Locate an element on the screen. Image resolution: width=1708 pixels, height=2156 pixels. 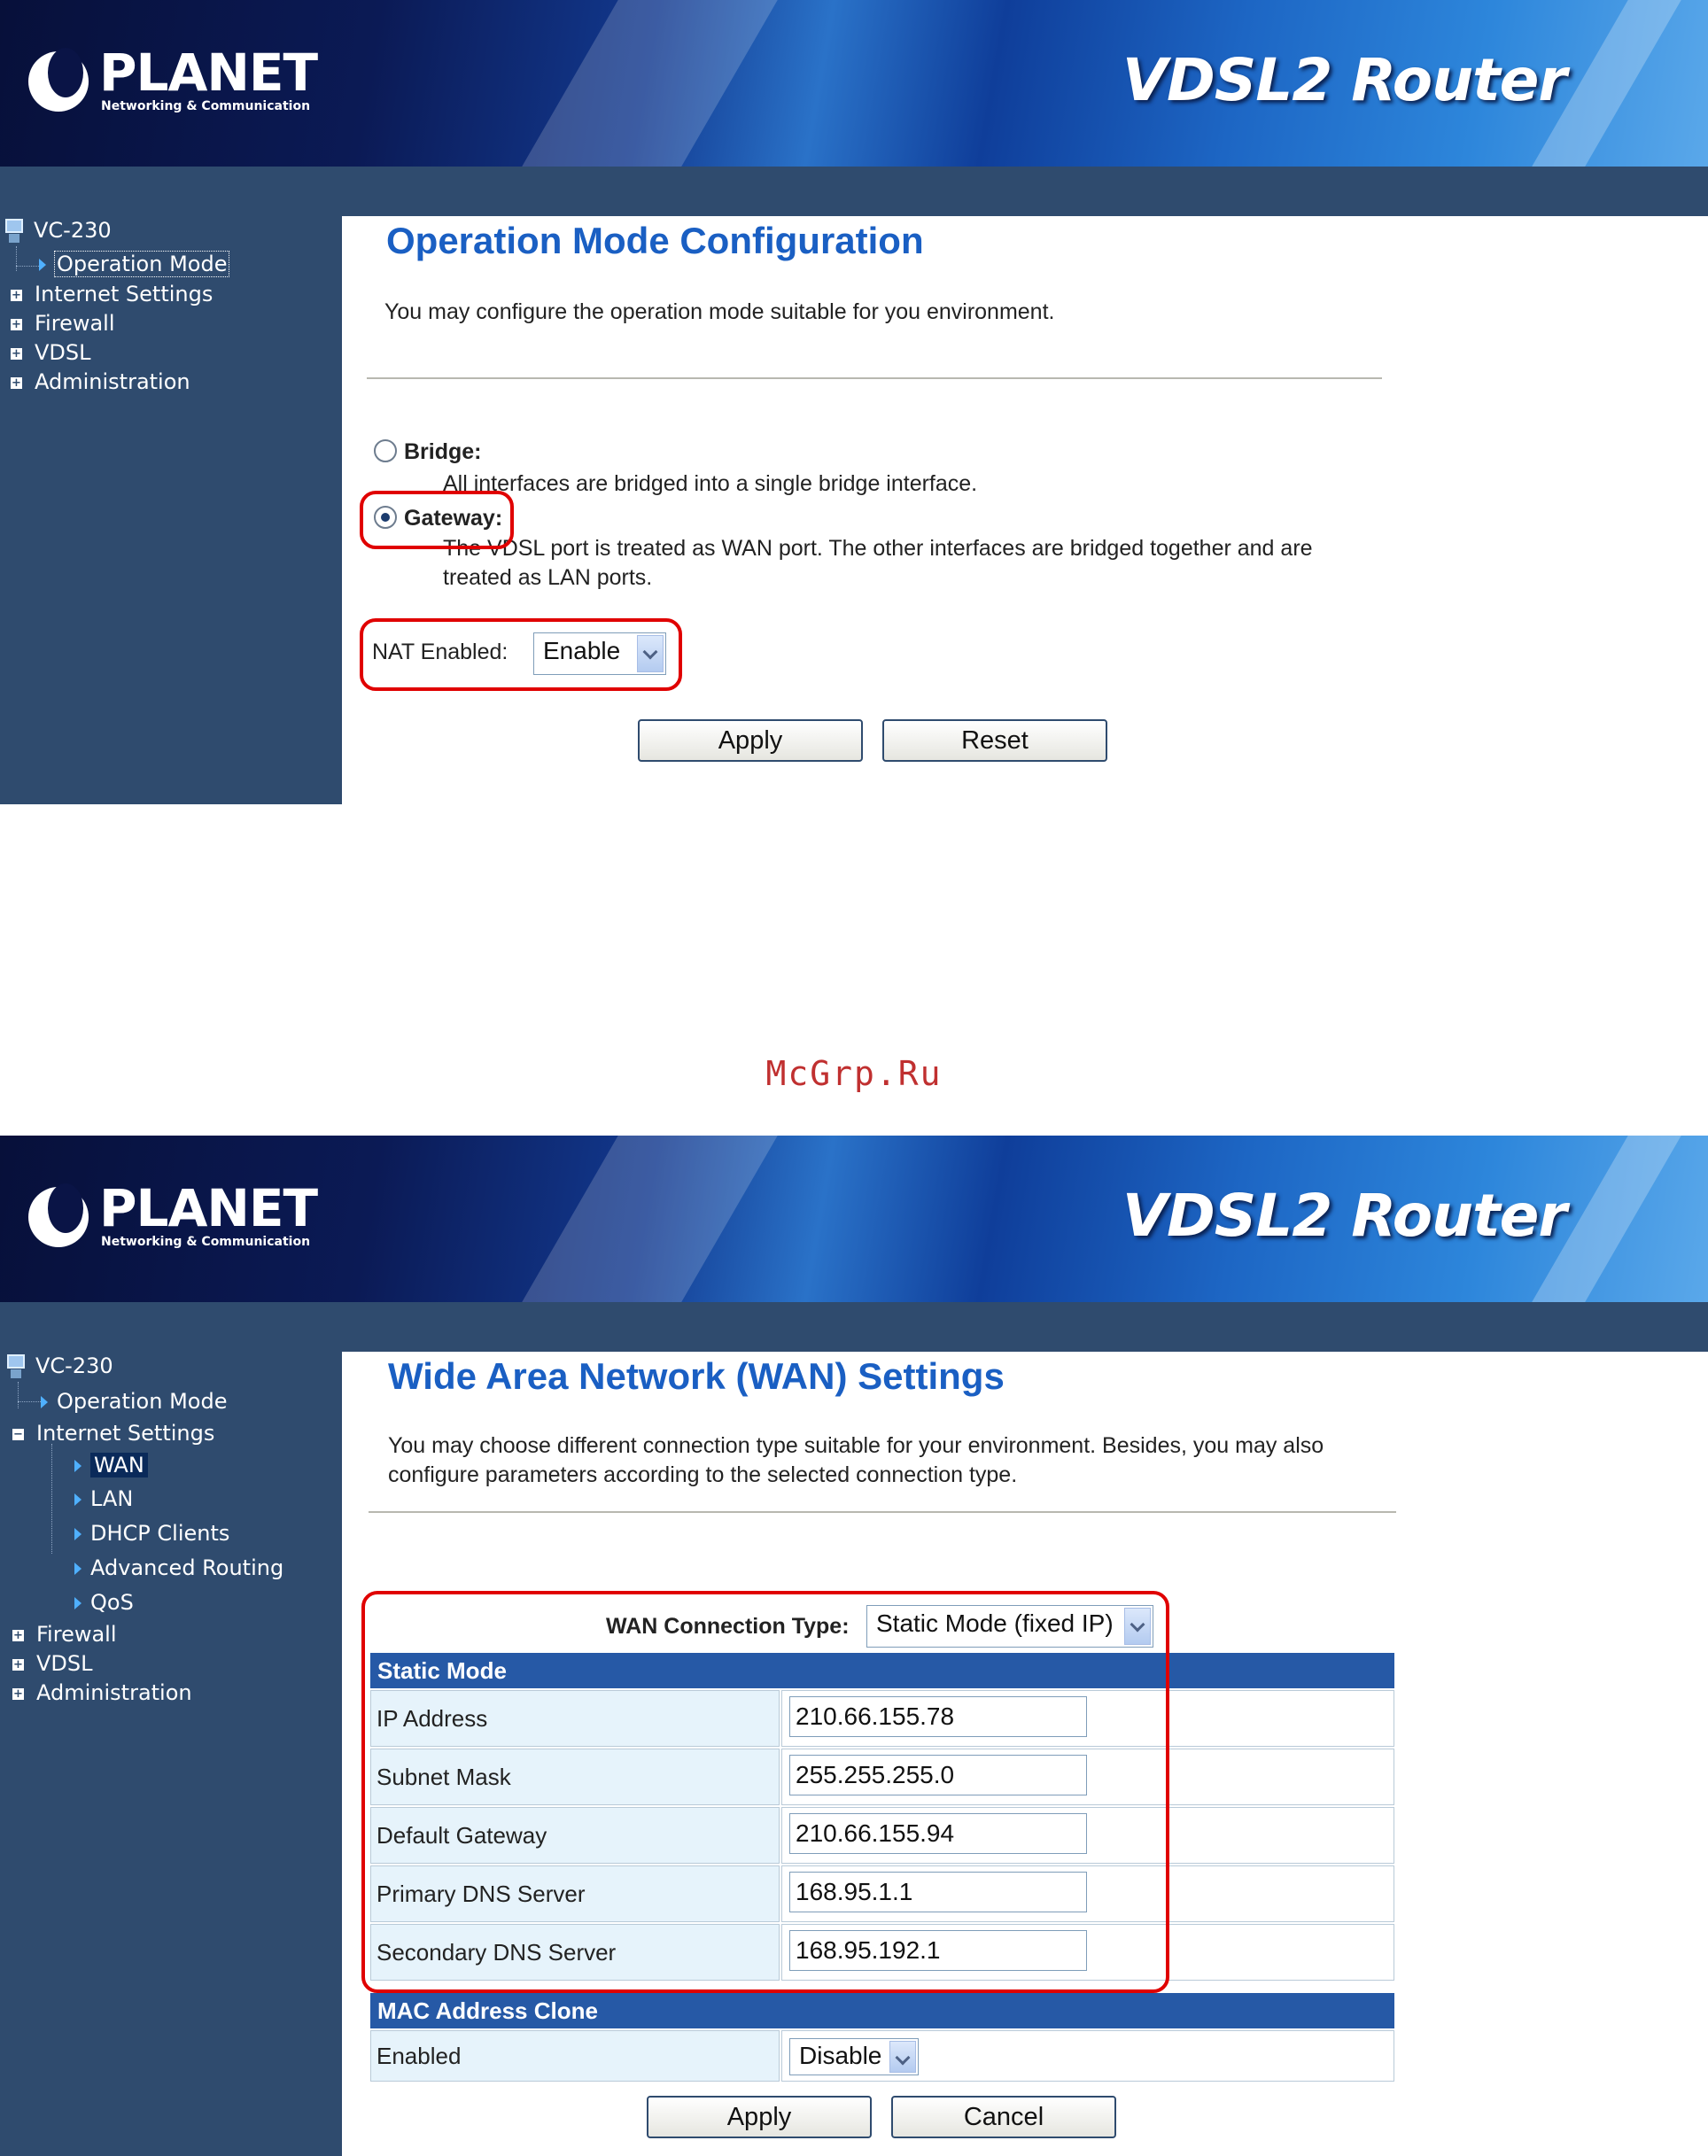
sidebar-item-lan: LAN is located at coordinates (103, 1499).